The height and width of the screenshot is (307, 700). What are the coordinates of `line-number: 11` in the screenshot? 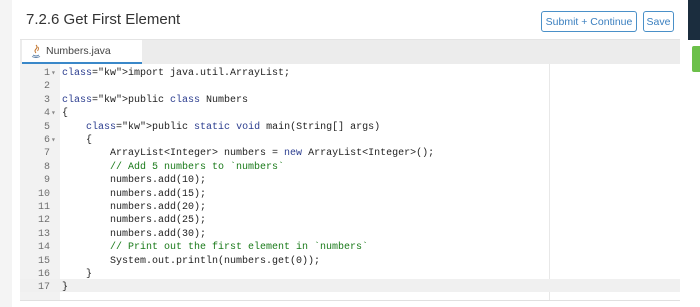 It's located at (43, 207).